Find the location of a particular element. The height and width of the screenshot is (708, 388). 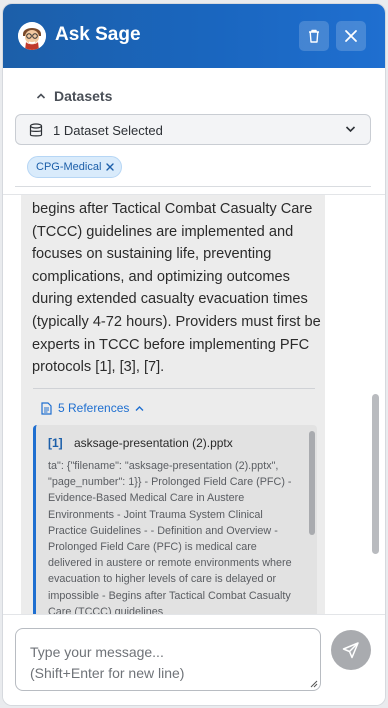

chat-scrollbar is located at coordinates (375, 474).